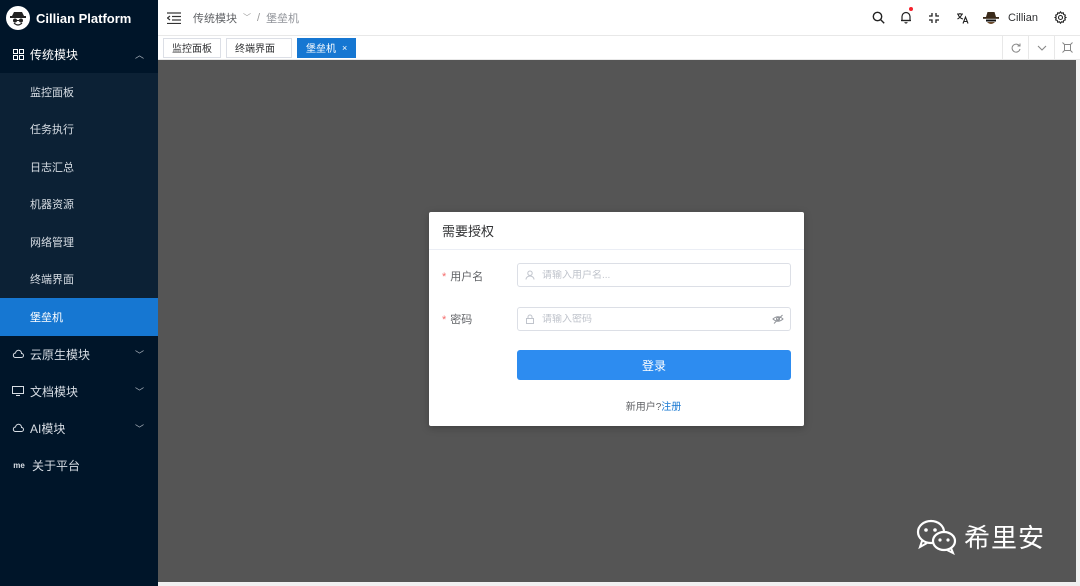  Describe the element at coordinates (255, 49) in the screenshot. I see `tab-label: 终端界面` at that location.